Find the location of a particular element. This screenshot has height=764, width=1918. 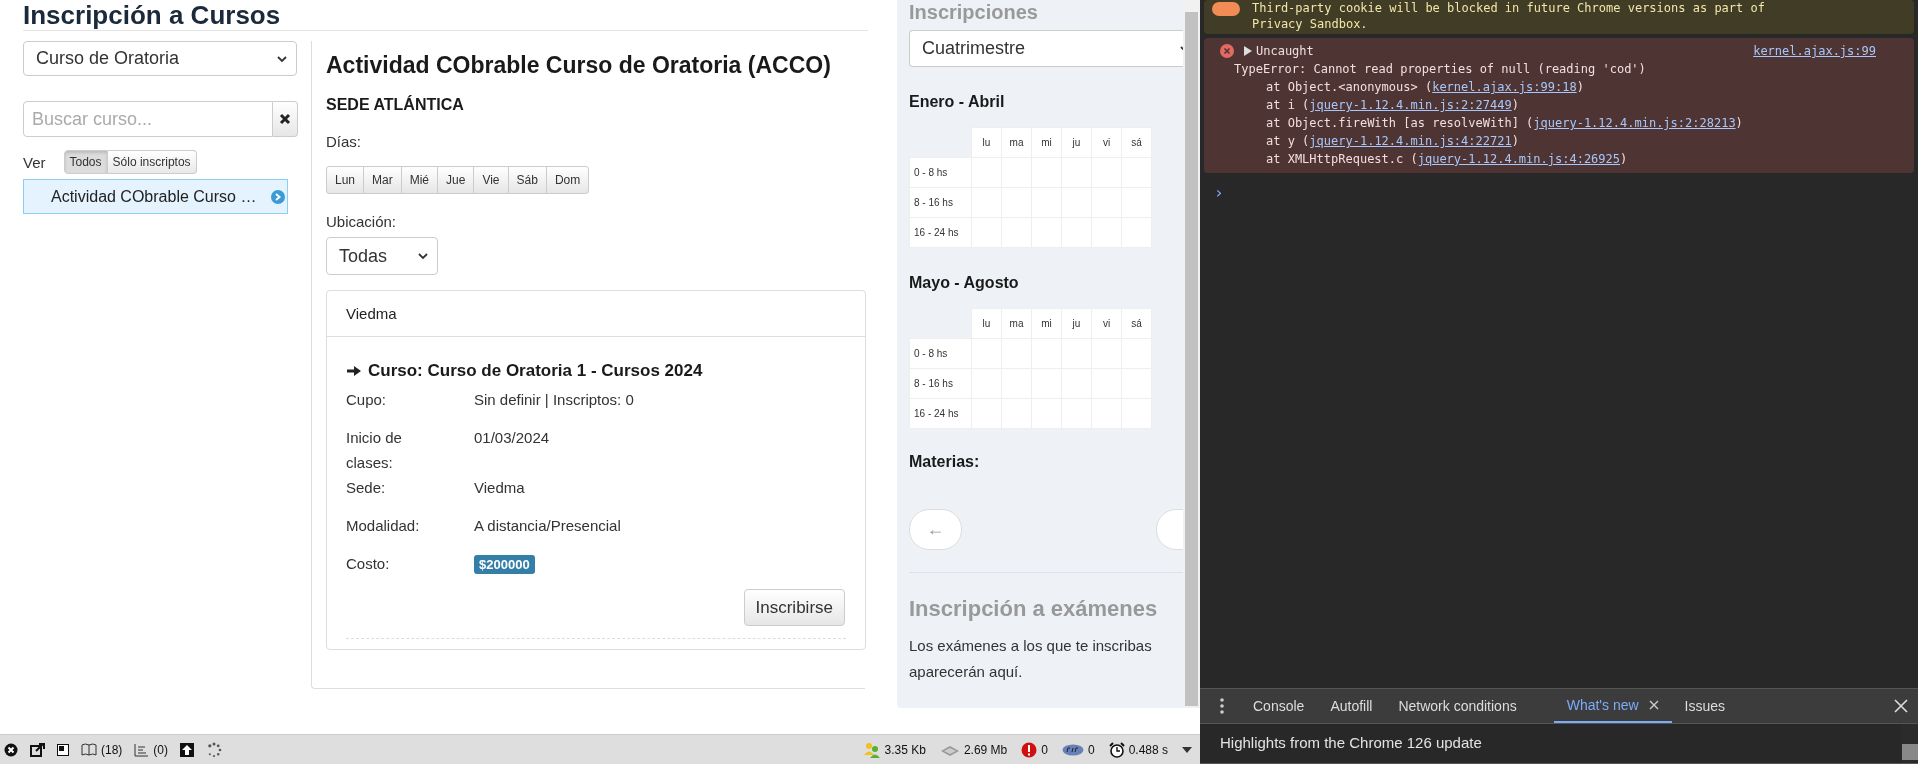

filter-toggle: Sólo inscriptos is located at coordinates (152, 162).